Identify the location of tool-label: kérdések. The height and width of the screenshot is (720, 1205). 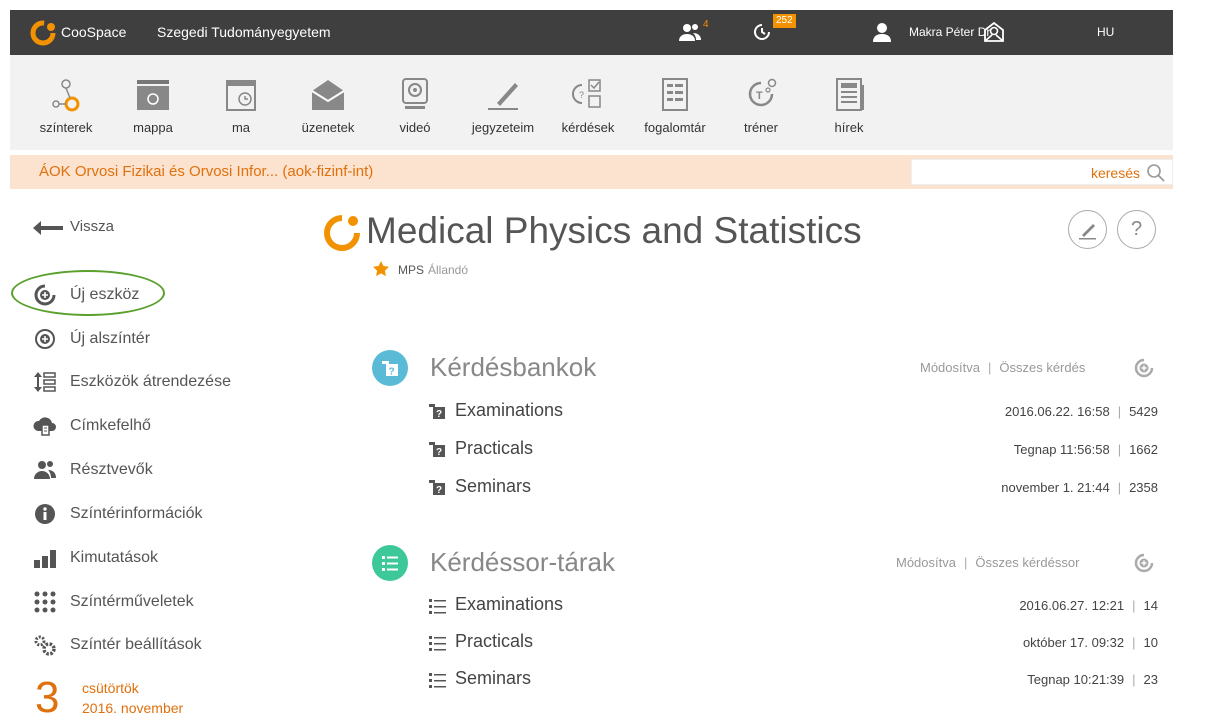
(588, 127).